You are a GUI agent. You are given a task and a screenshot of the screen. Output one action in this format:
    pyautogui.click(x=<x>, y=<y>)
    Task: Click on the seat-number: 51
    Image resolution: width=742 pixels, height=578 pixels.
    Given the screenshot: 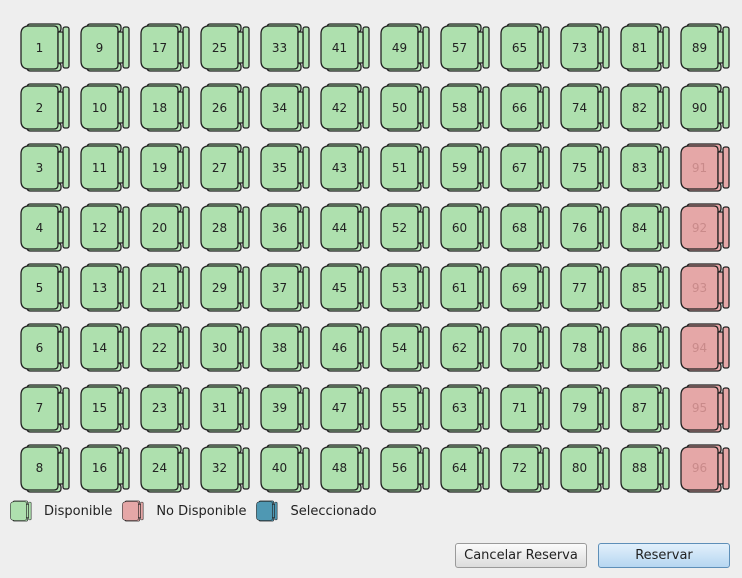 What is the action you would take?
    pyautogui.click(x=399, y=167)
    